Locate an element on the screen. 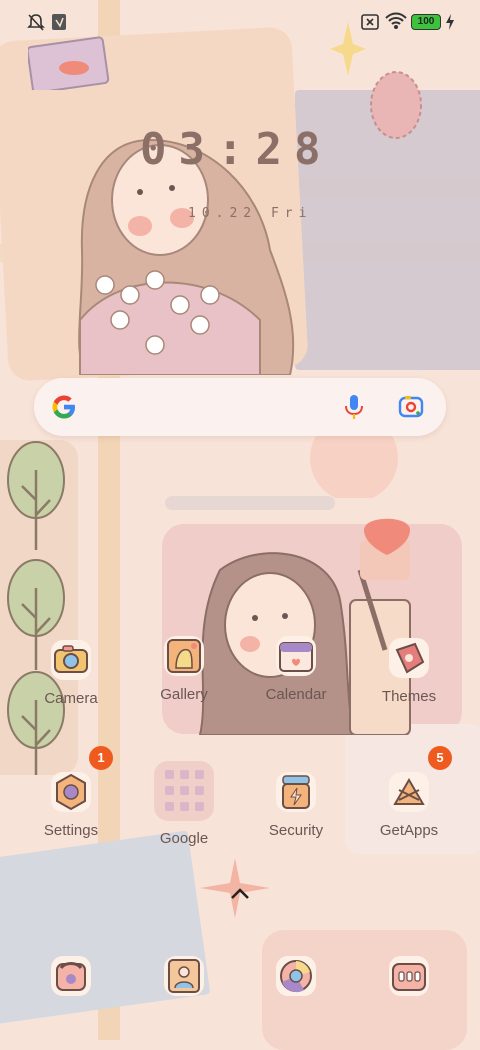 This screenshot has height=1050, width=480. status-bar: 100 is located at coordinates (240, 22).